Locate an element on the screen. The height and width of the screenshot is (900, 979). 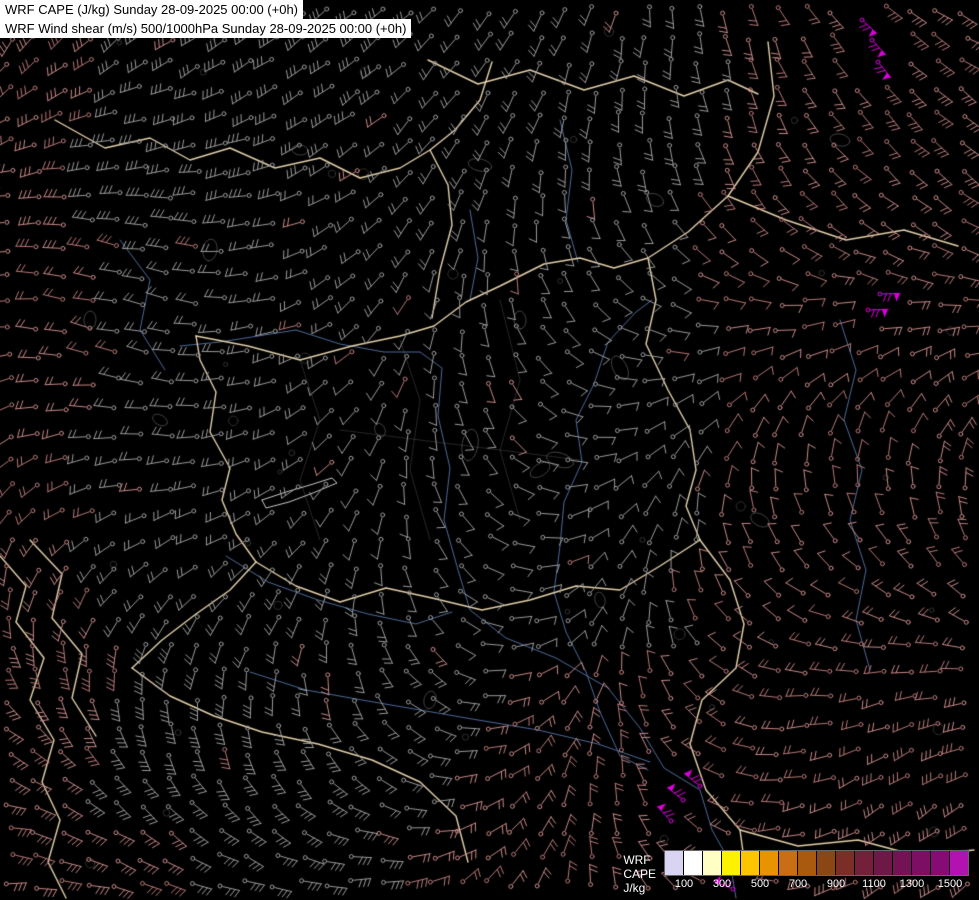
legend-bar is located at coordinates (816, 863).